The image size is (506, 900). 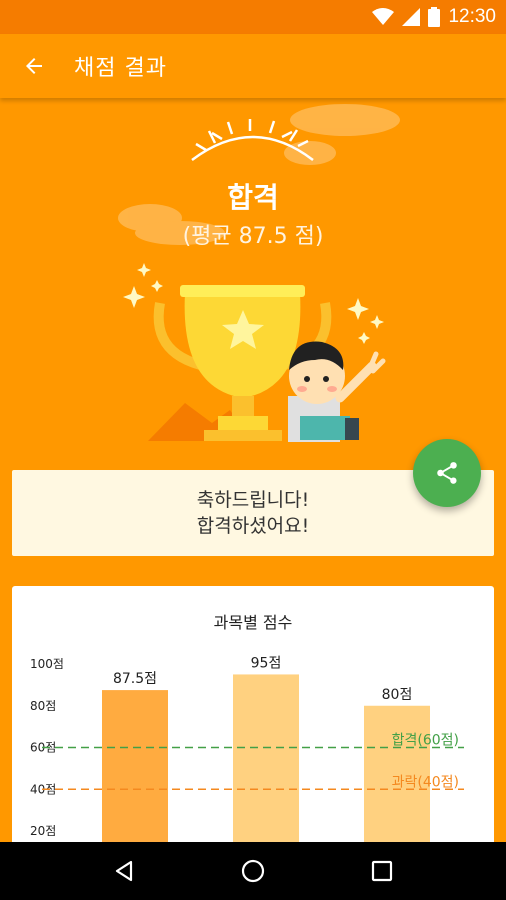 I want to click on result-status: 합격, so click(x=253, y=197).